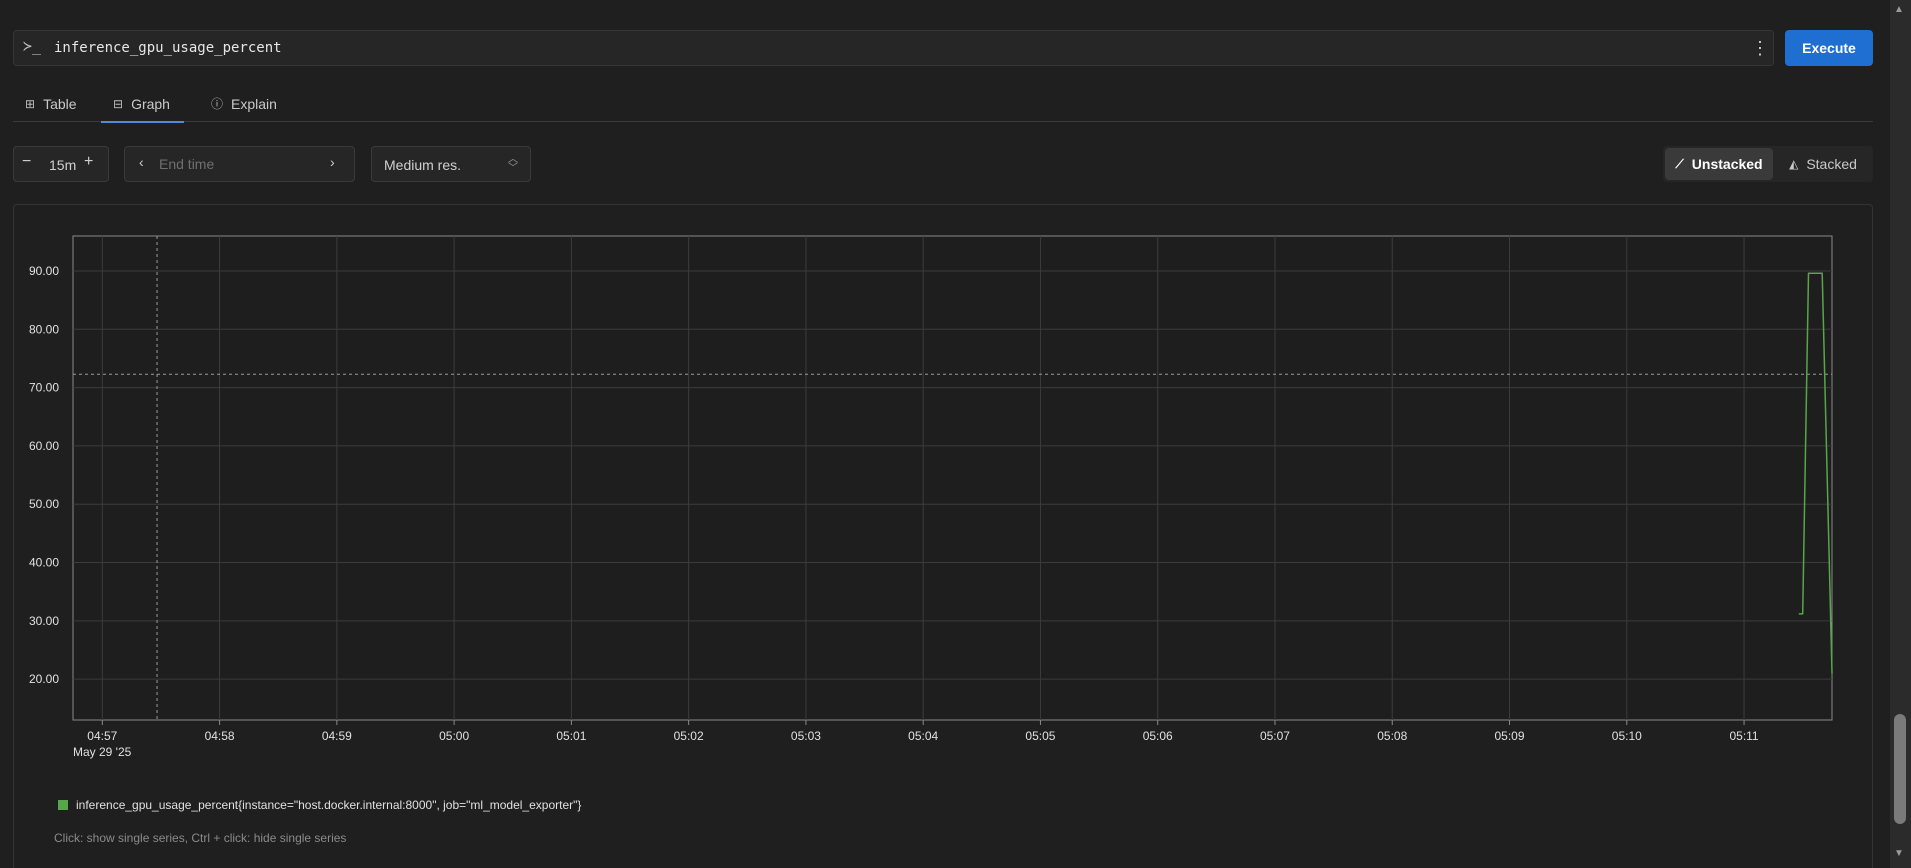  What do you see at coordinates (1899, 9) in the screenshot?
I see `scroll-up-icon: ▲` at bounding box center [1899, 9].